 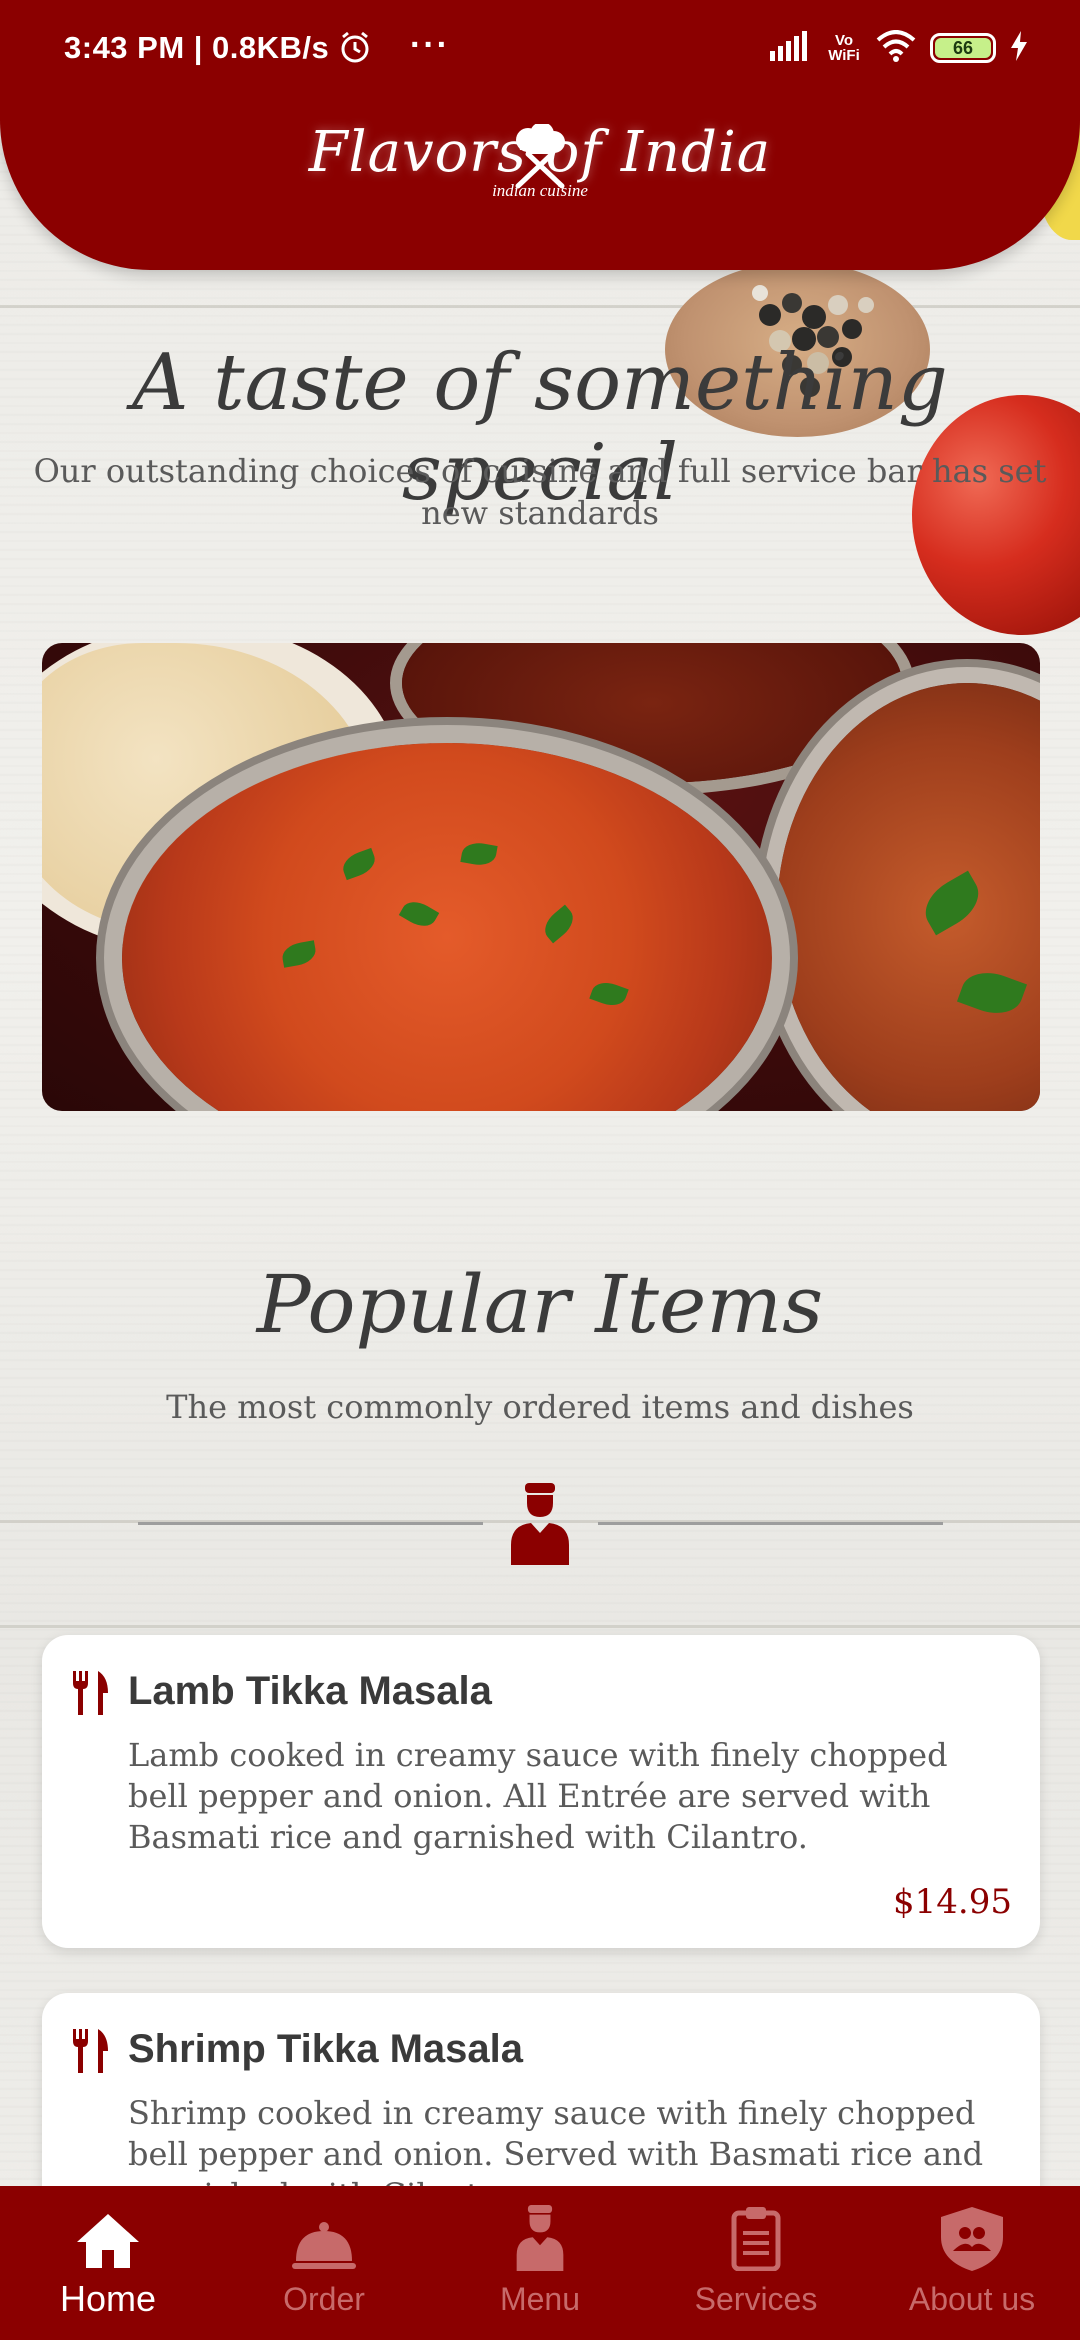 I want to click on nav-order: Order, so click(x=324, y=2263).